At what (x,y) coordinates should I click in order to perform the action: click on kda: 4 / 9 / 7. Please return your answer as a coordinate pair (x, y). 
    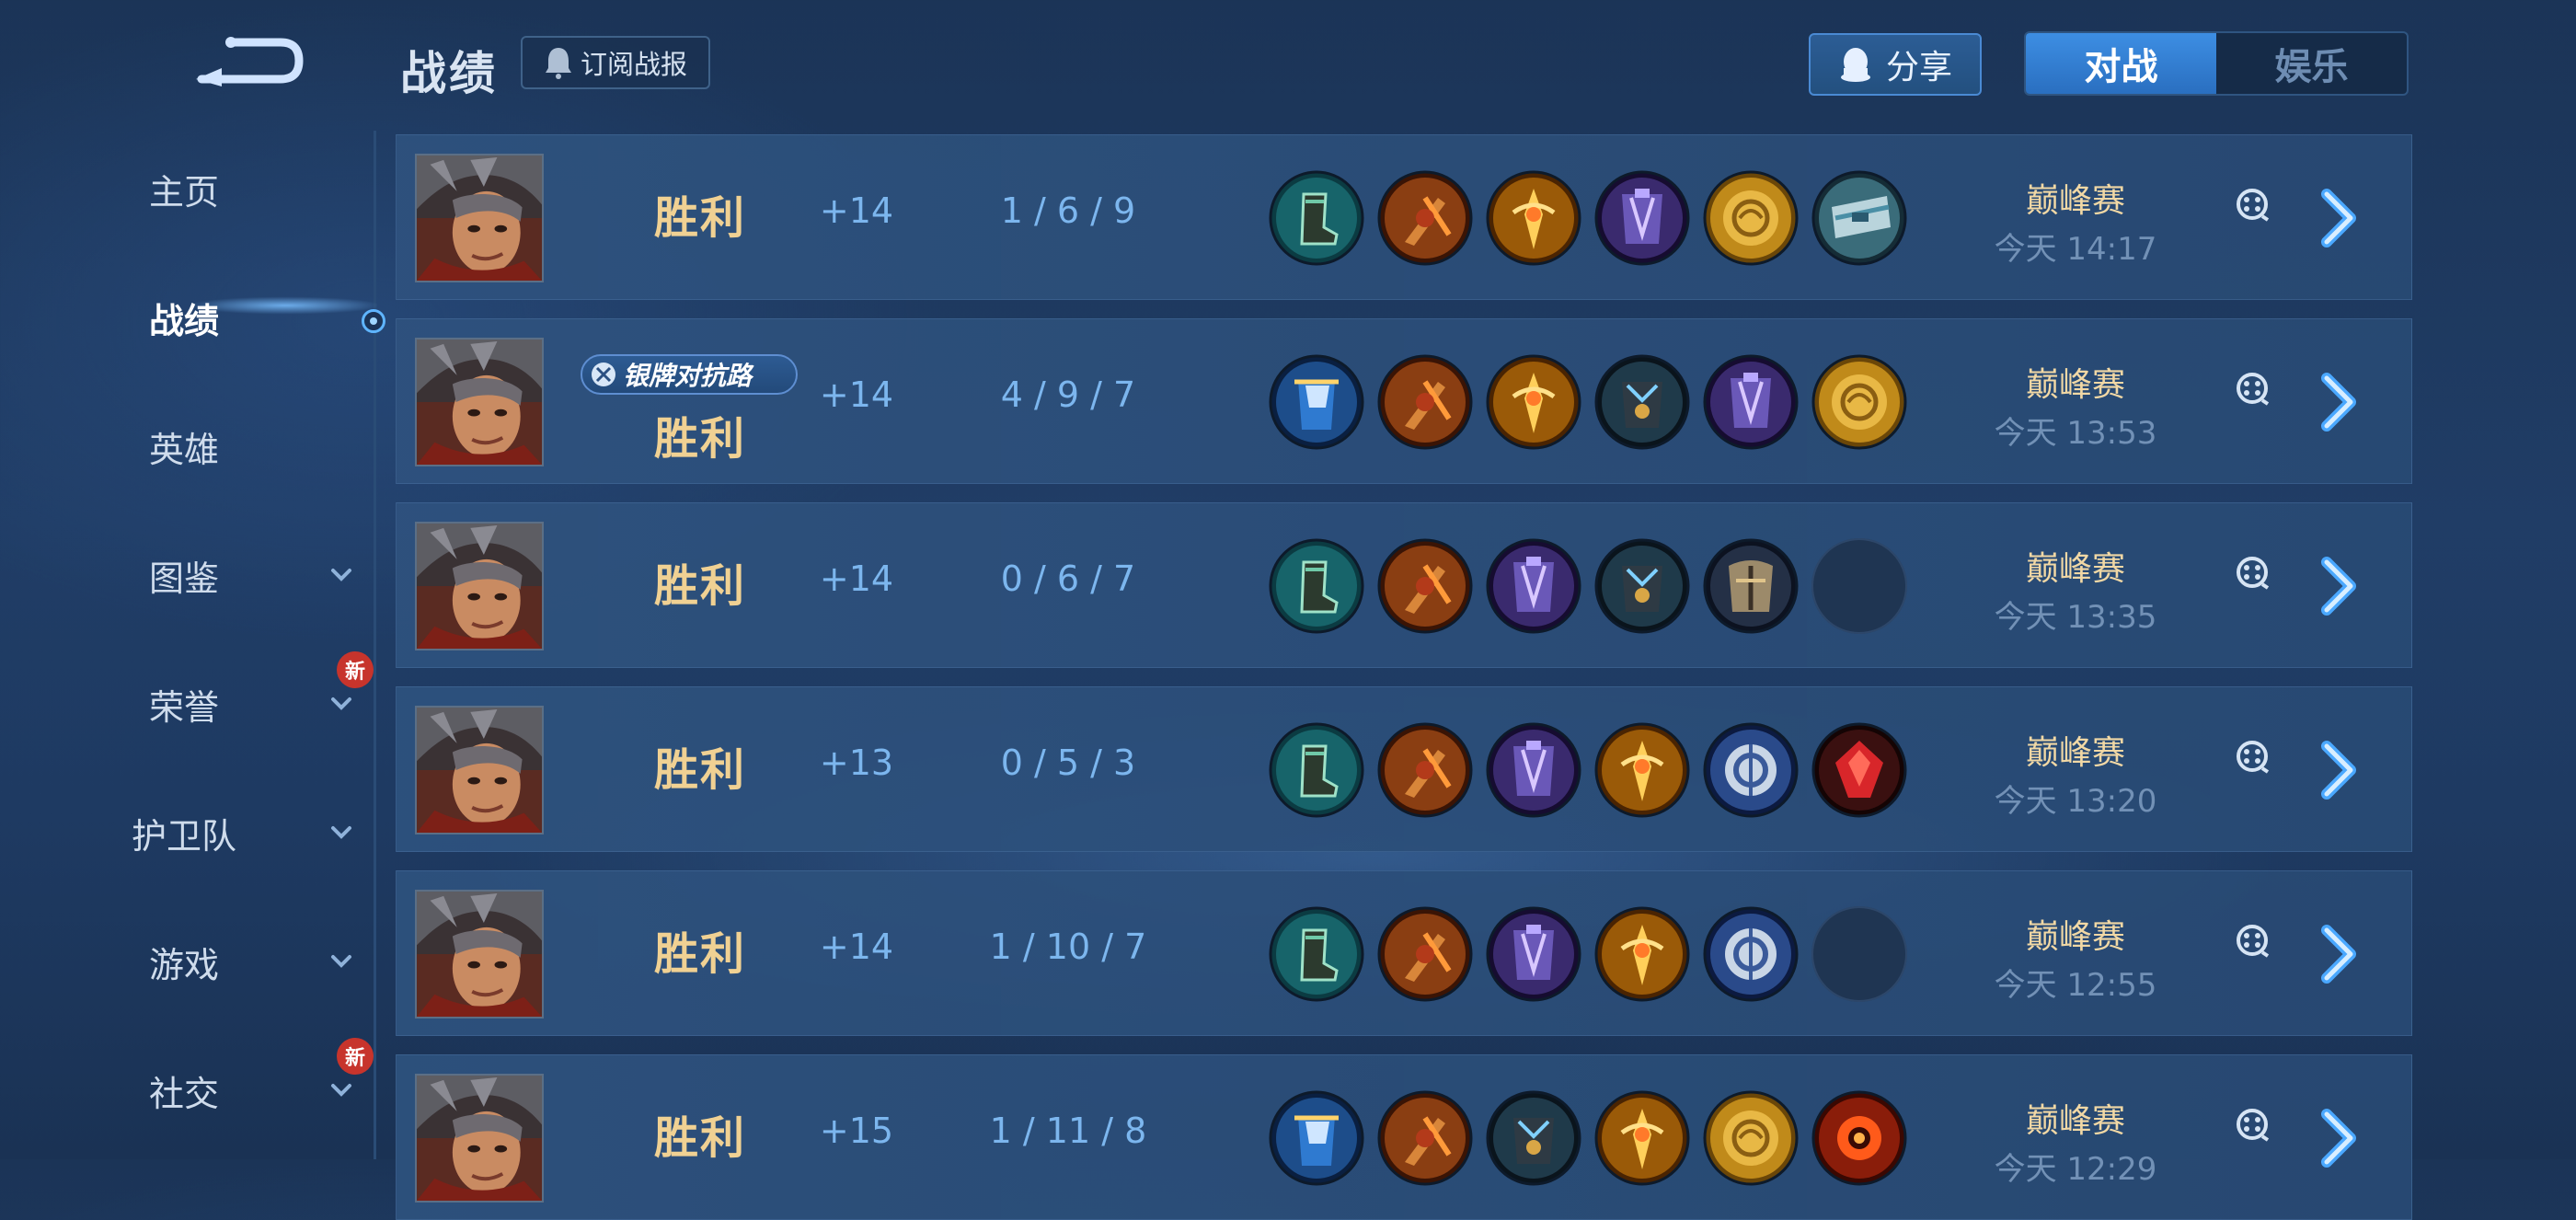
    Looking at the image, I should click on (1068, 394).